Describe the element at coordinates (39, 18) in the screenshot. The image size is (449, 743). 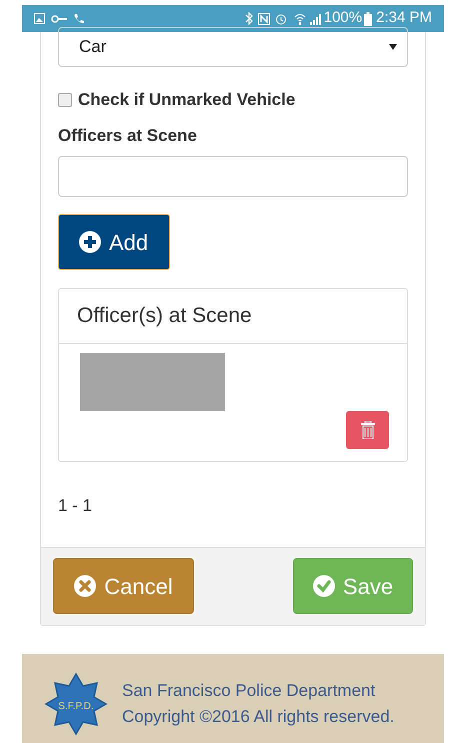
I see `image-icon` at that location.